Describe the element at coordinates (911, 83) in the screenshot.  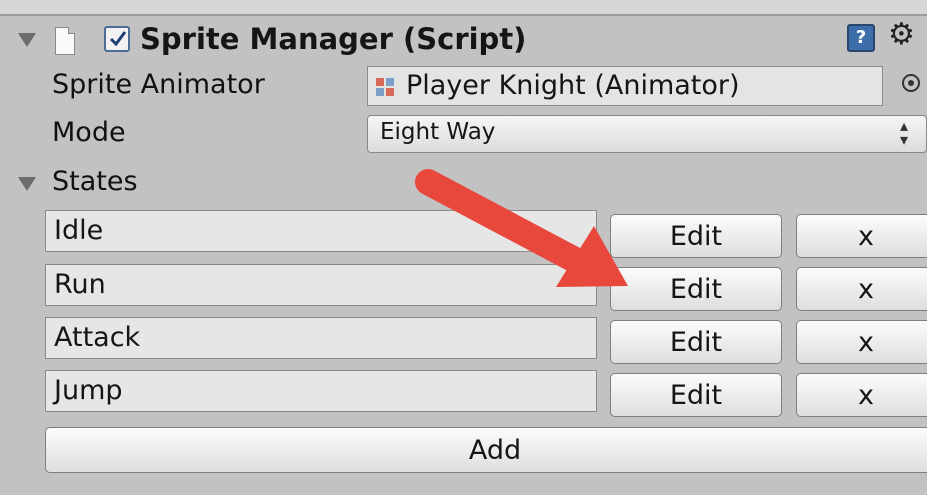
I see `object-picker-icon` at that location.